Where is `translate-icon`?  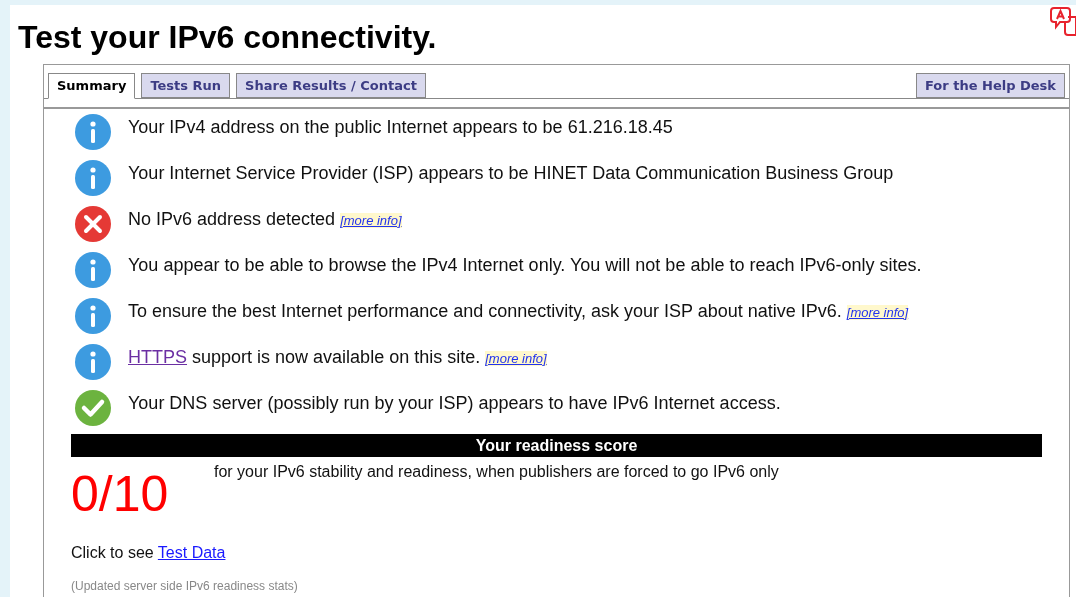 translate-icon is located at coordinates (1063, 21).